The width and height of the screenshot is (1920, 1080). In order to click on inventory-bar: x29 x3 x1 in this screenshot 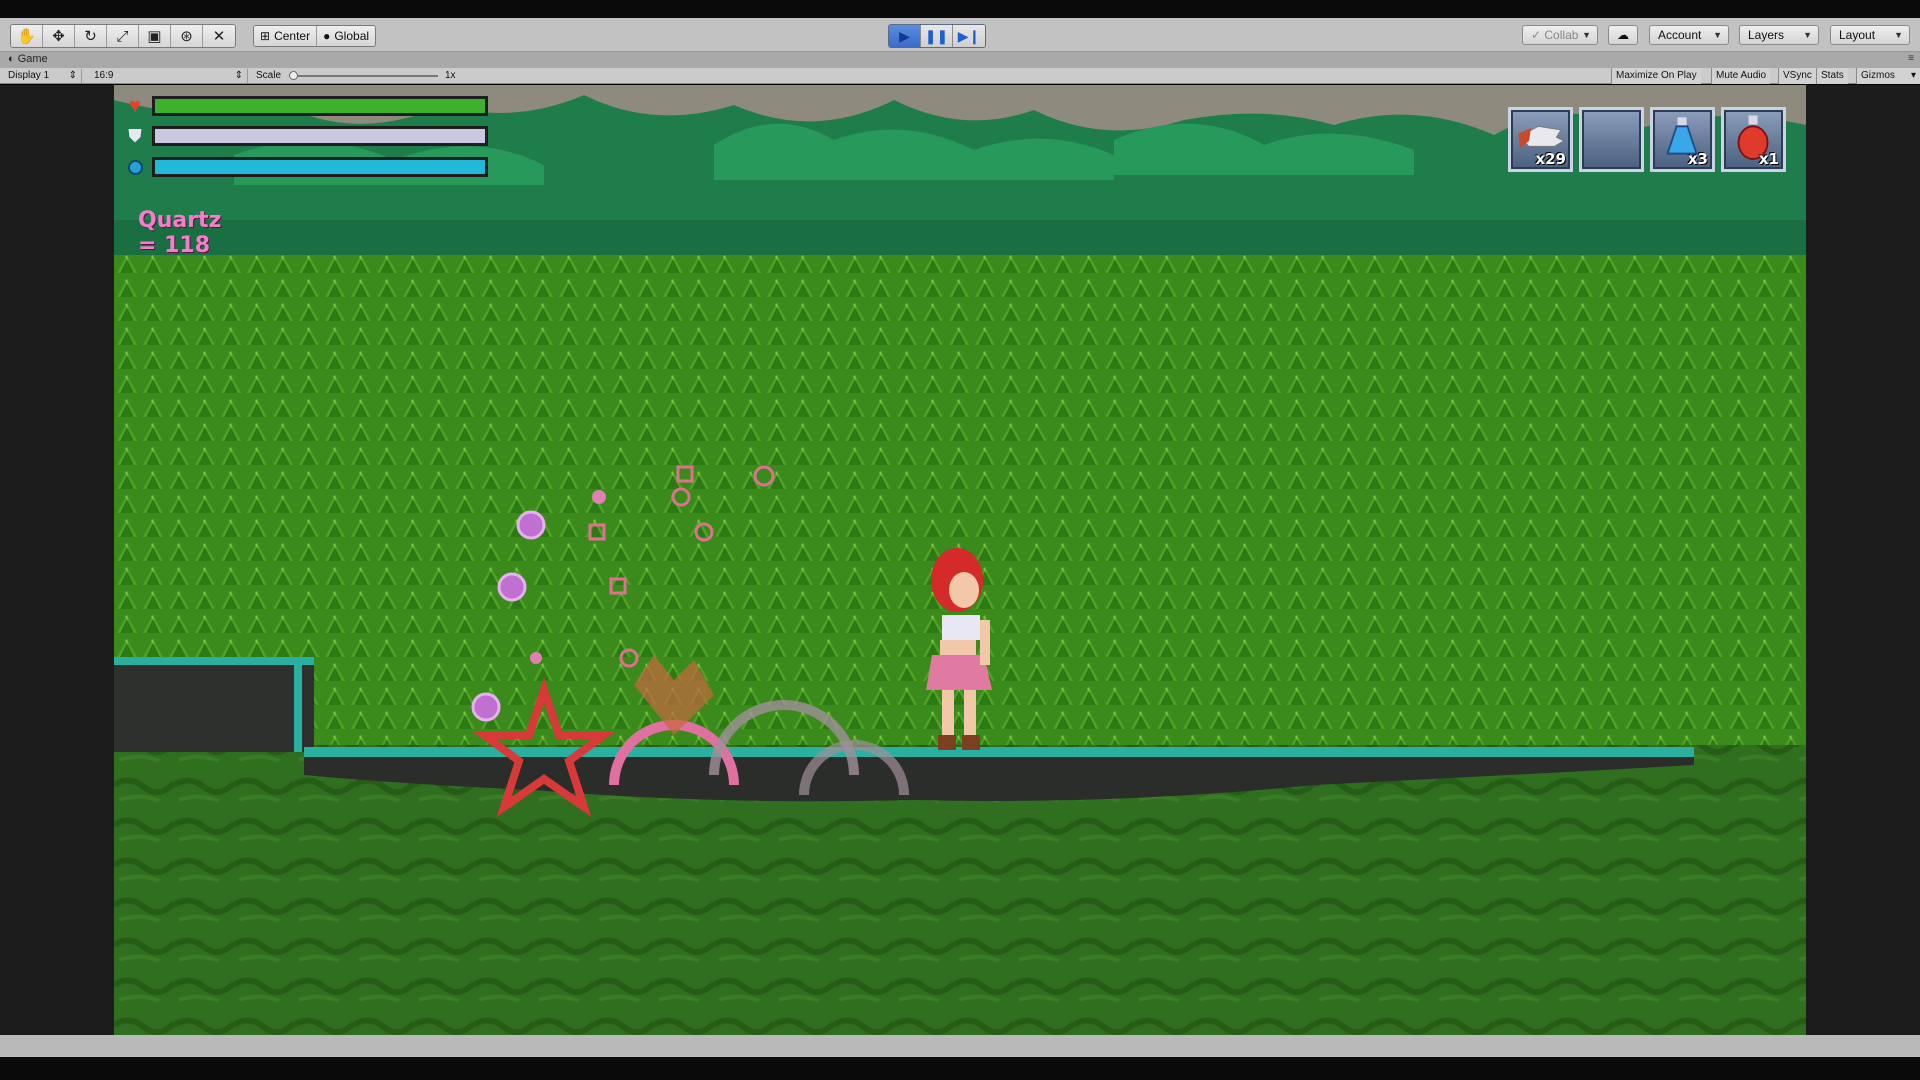, I will do `click(1647, 139)`.